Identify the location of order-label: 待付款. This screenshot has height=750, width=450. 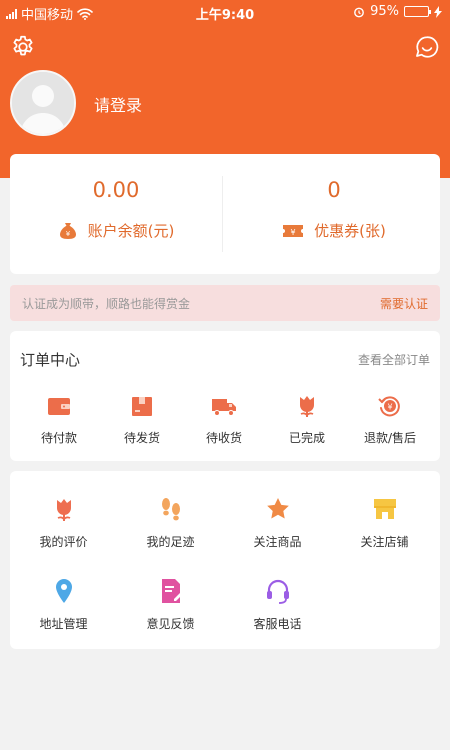
(58, 438).